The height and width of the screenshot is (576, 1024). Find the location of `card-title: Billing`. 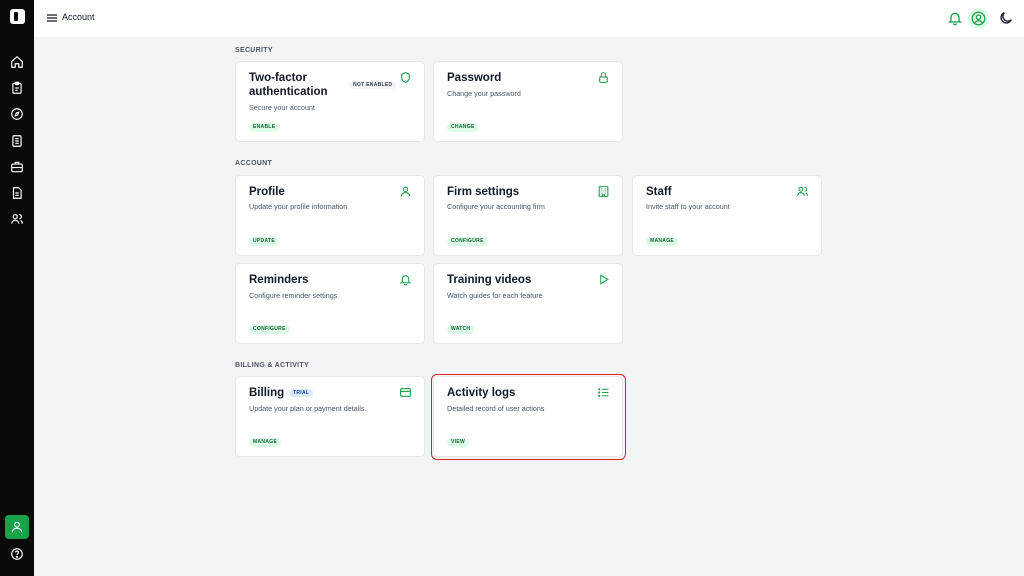

card-title: Billing is located at coordinates (267, 393).